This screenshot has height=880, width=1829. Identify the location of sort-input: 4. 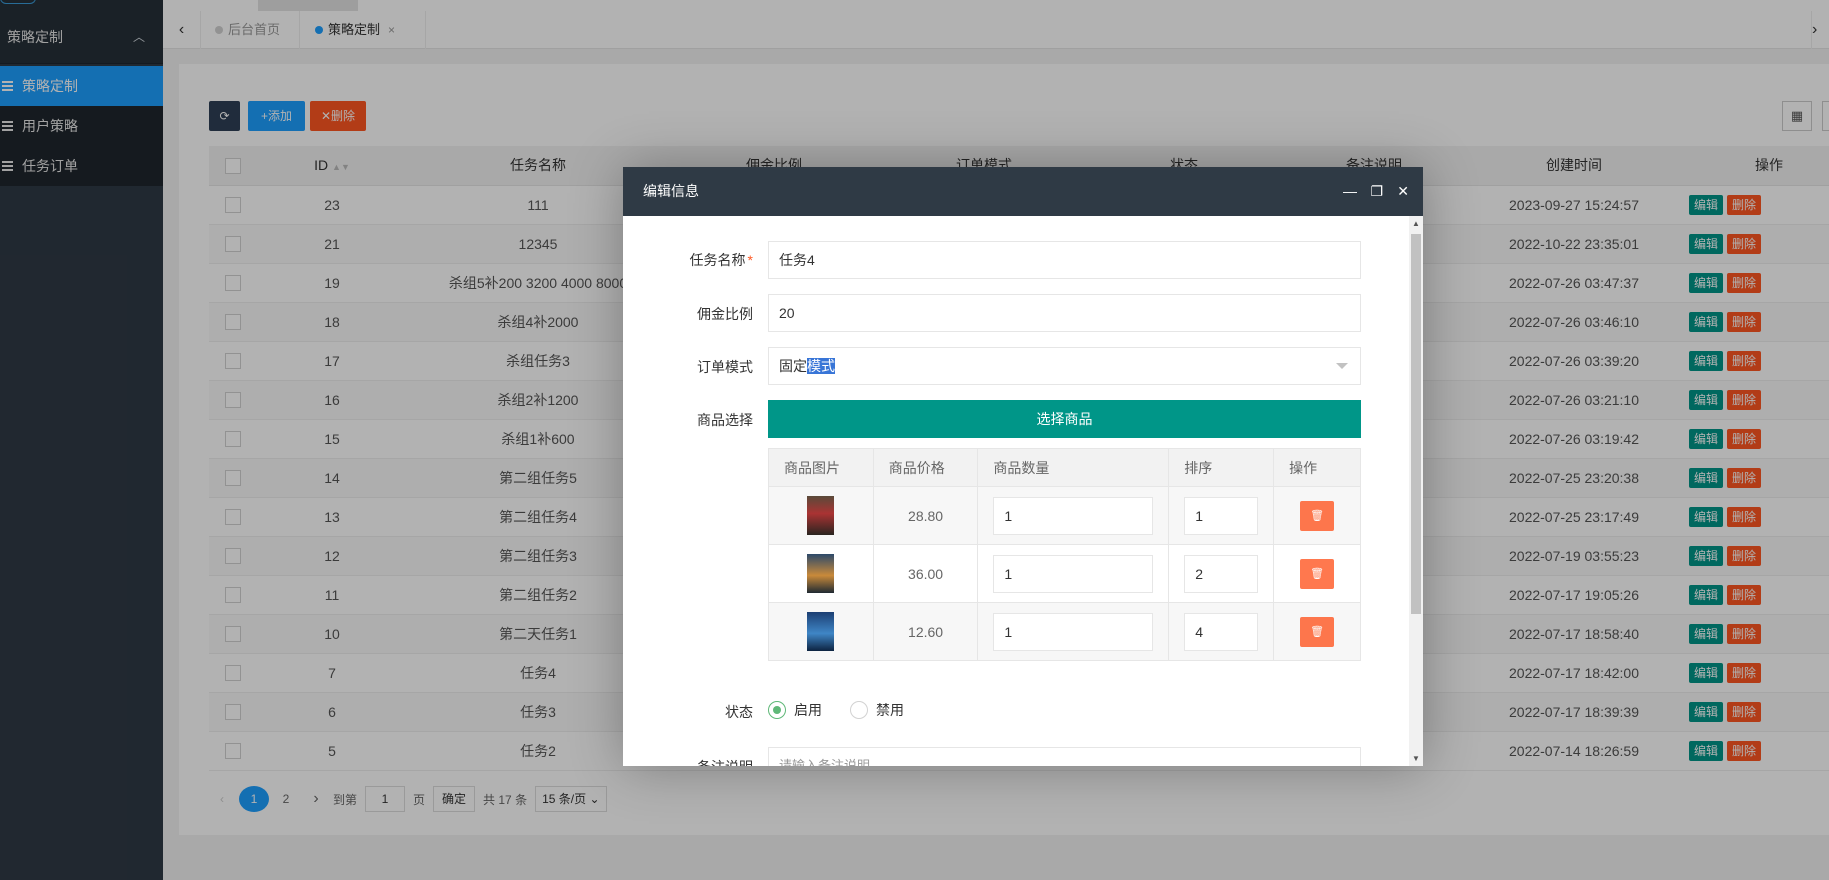
(1221, 631).